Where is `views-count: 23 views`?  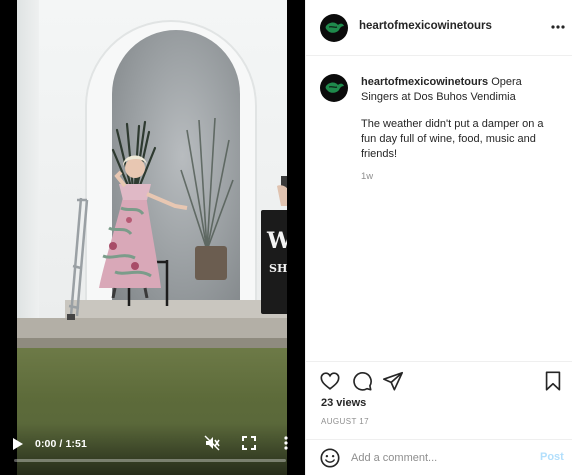 views-count: 23 views is located at coordinates (343, 403).